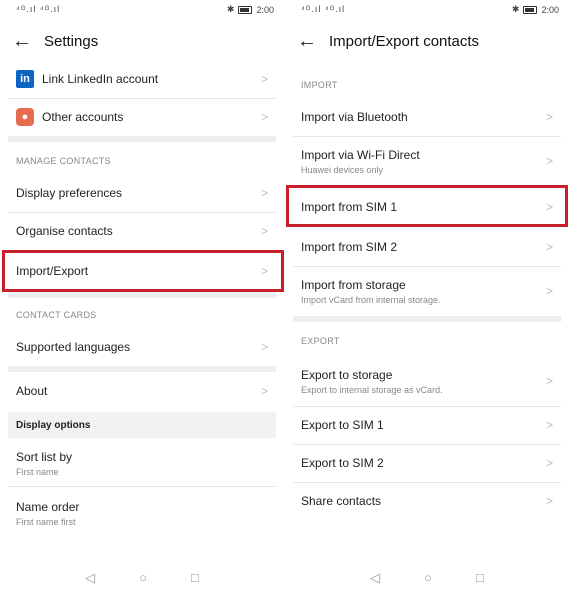 This screenshot has width=569, height=600. Describe the element at coordinates (142, 117) in the screenshot. I see `other-accounts: ● Other accounts >` at that location.